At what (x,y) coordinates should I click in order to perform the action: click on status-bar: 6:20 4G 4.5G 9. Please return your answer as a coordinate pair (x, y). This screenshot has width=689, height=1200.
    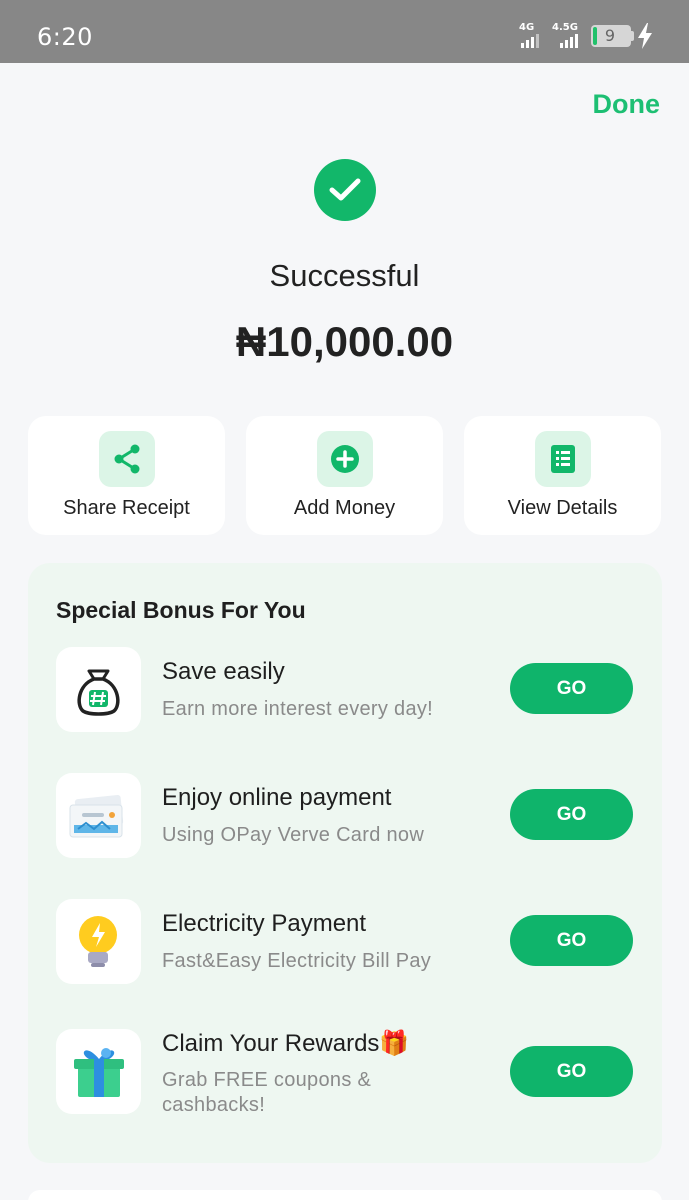
    Looking at the image, I should click on (344, 31).